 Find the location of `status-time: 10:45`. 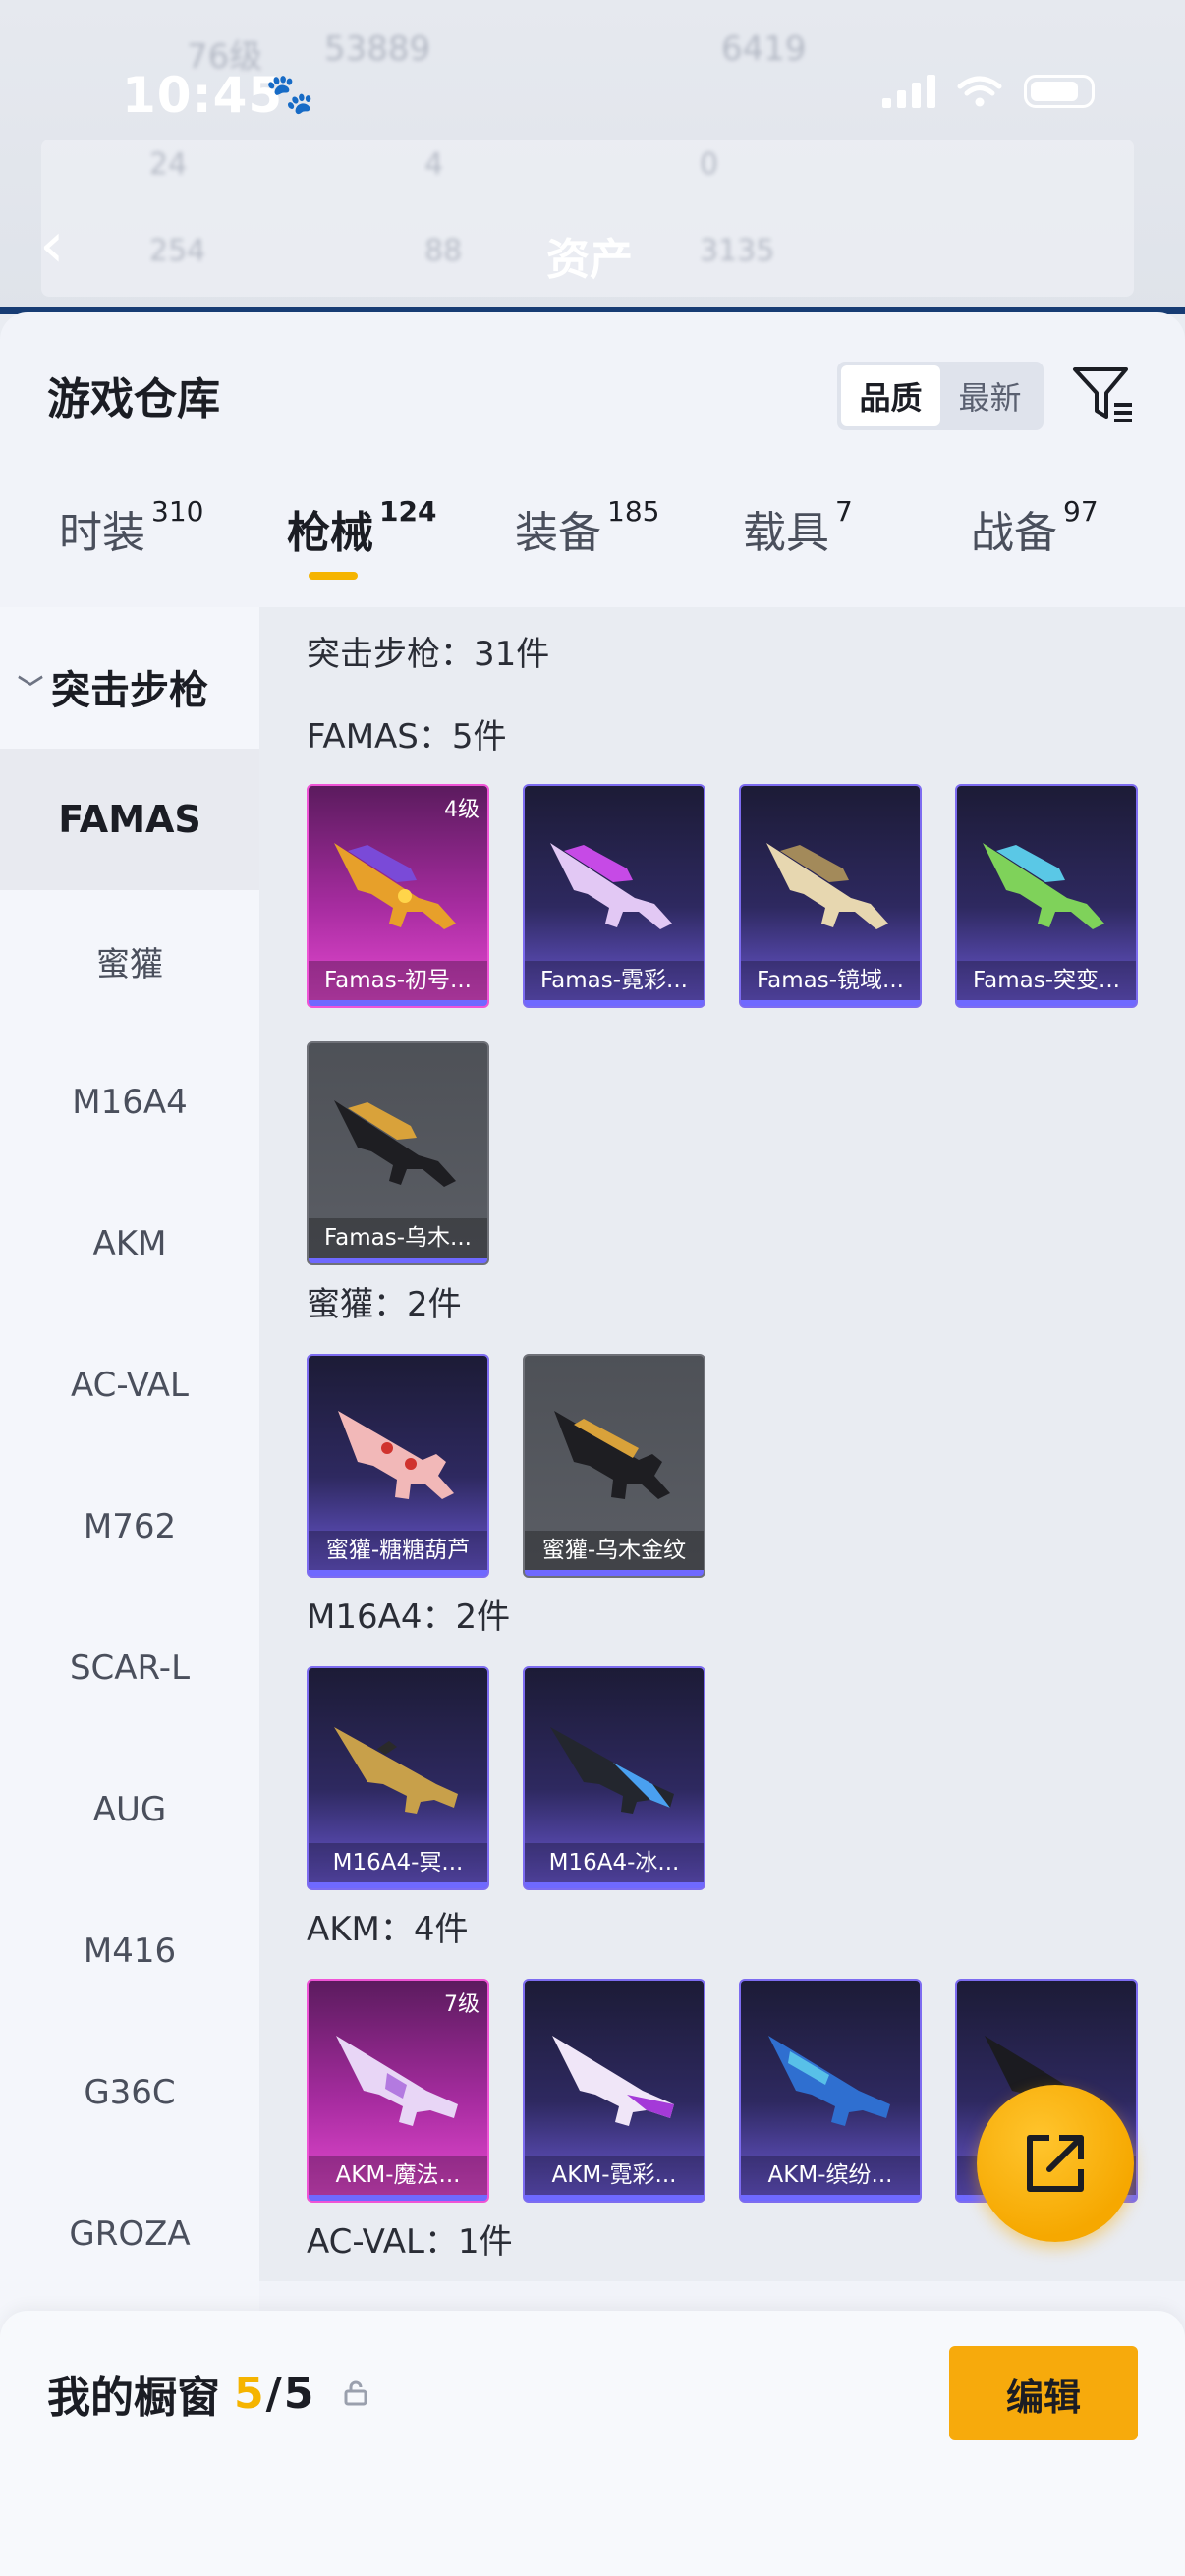

status-time: 10:45 is located at coordinates (203, 95).